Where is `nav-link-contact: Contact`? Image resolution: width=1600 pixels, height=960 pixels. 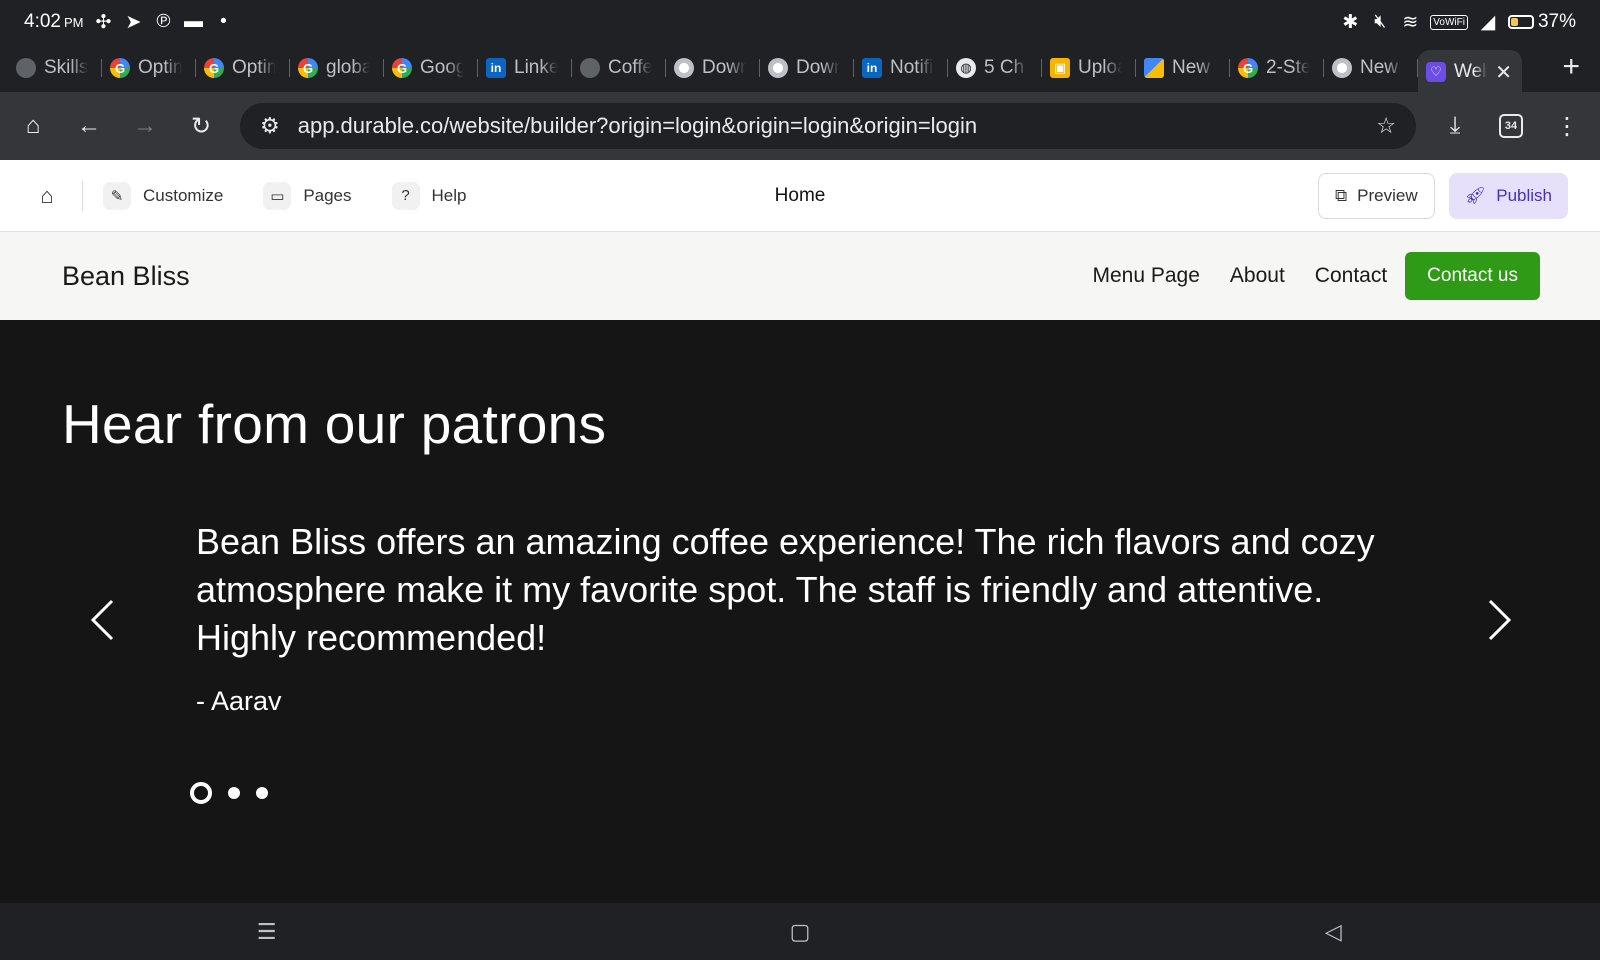
nav-link-contact: Contact is located at coordinates (1351, 276).